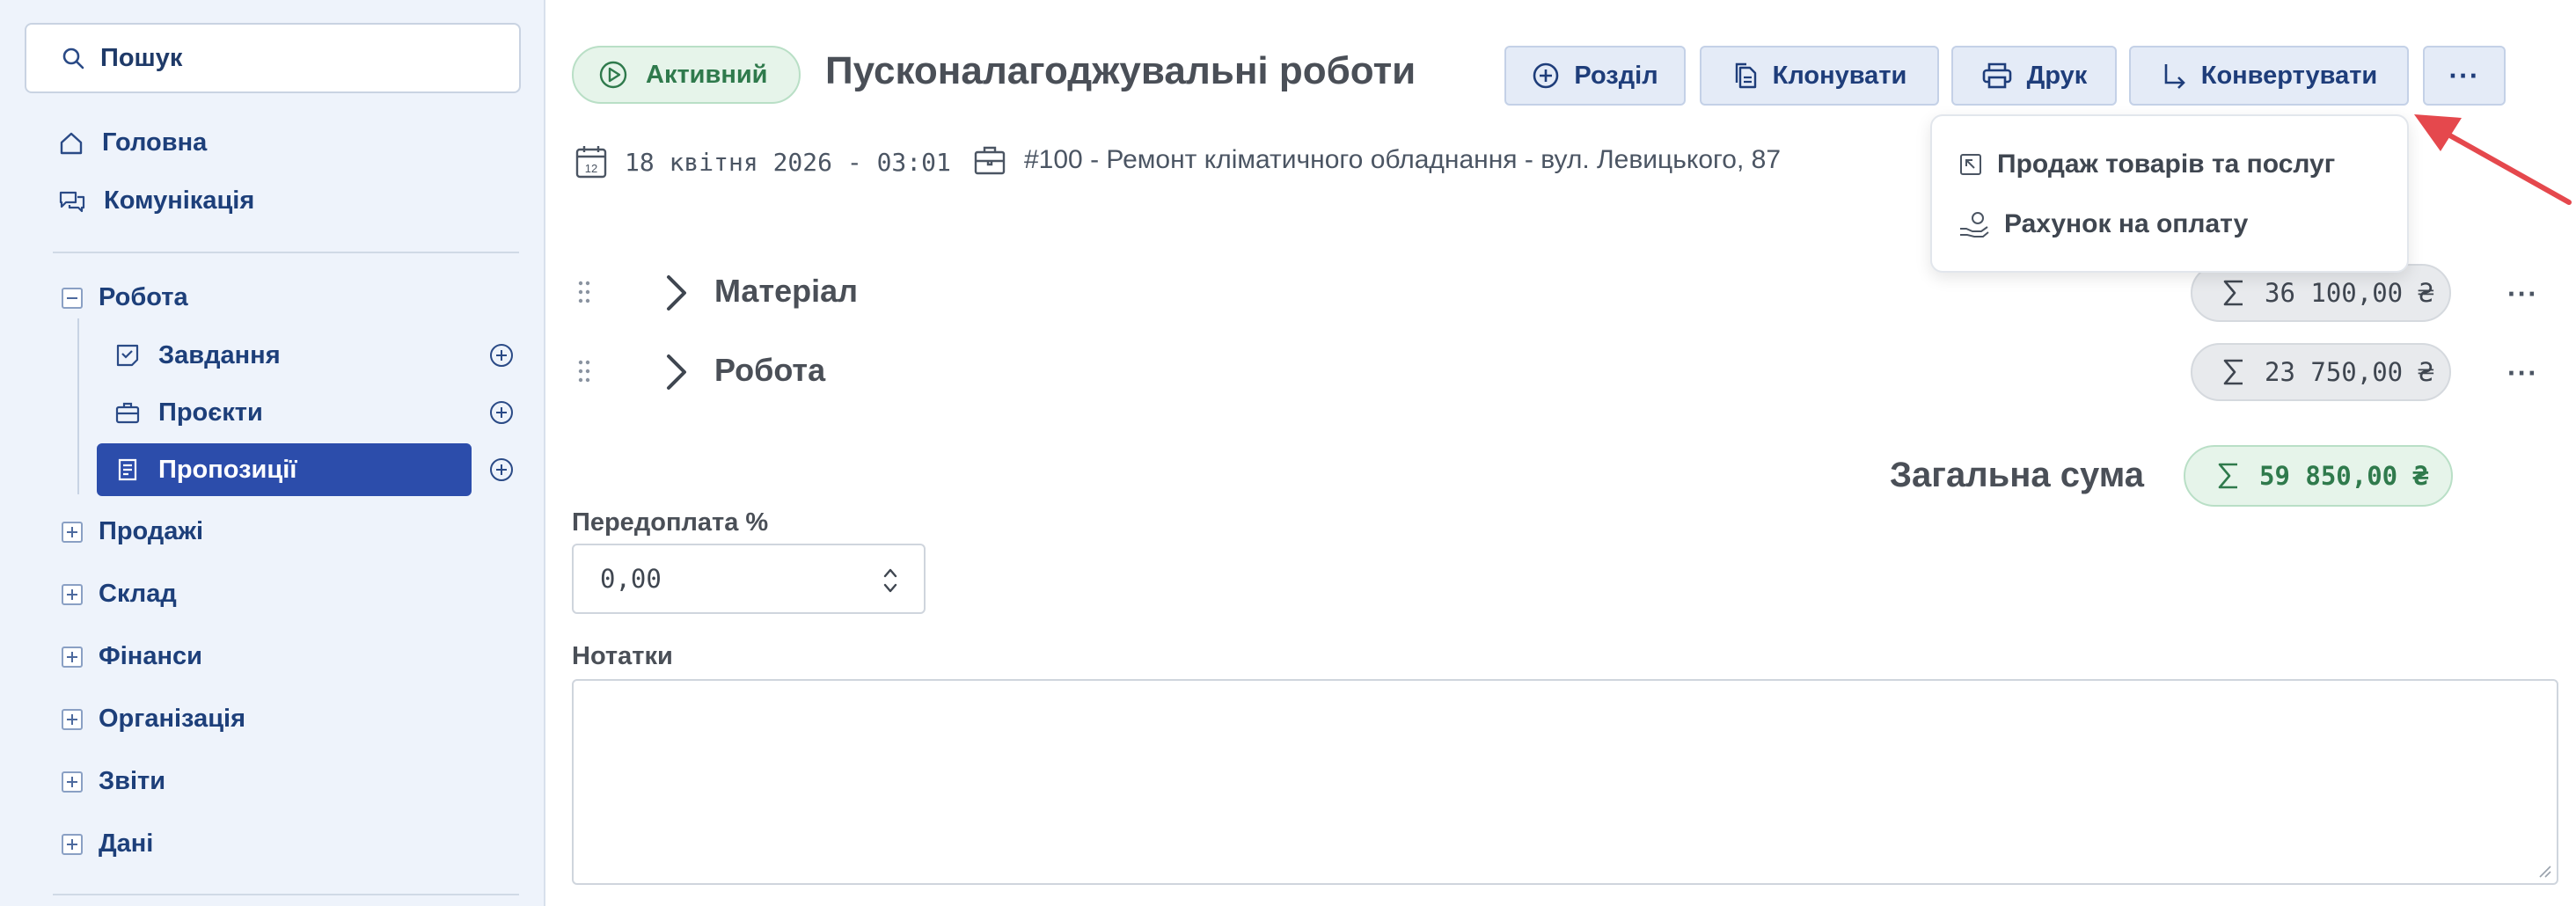 This screenshot has width=2576, height=906. What do you see at coordinates (1839, 76) in the screenshot?
I see `button-label: Клонувати` at bounding box center [1839, 76].